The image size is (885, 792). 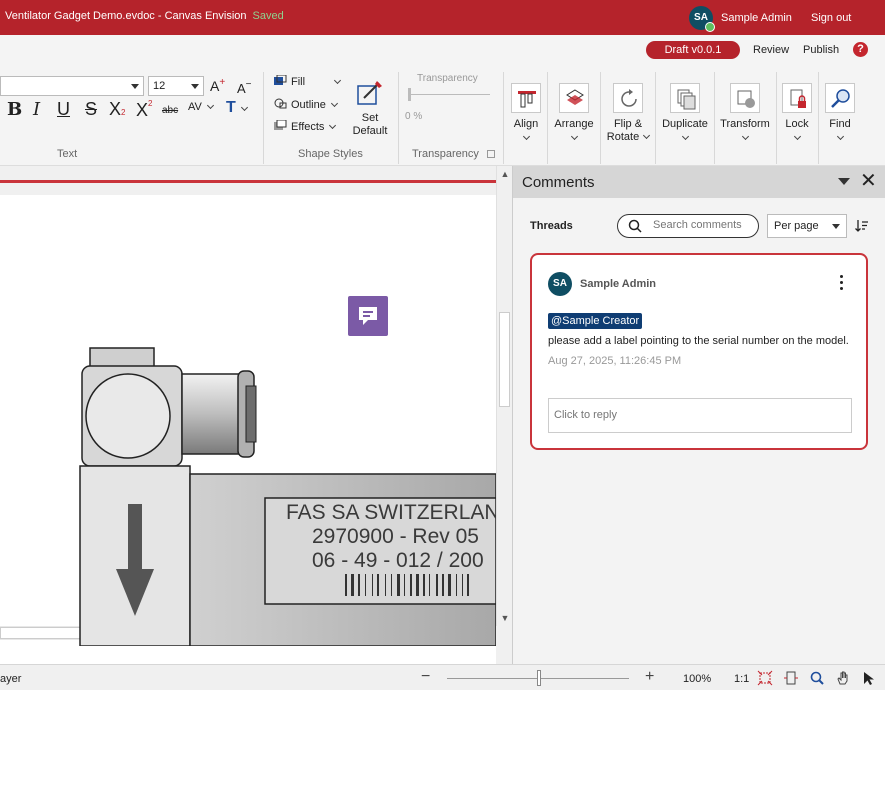 I want to click on fill-label: Fill, so click(x=298, y=82).